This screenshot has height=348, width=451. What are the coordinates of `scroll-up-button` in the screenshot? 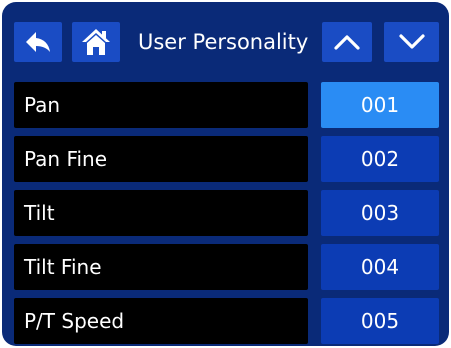 It's located at (347, 42).